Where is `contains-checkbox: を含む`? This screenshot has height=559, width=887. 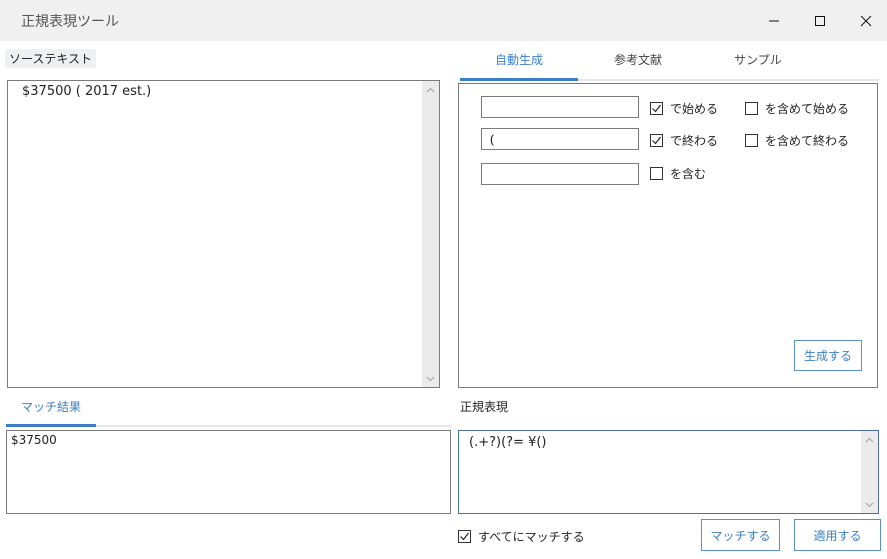
contains-checkbox: を含む is located at coordinates (678, 173).